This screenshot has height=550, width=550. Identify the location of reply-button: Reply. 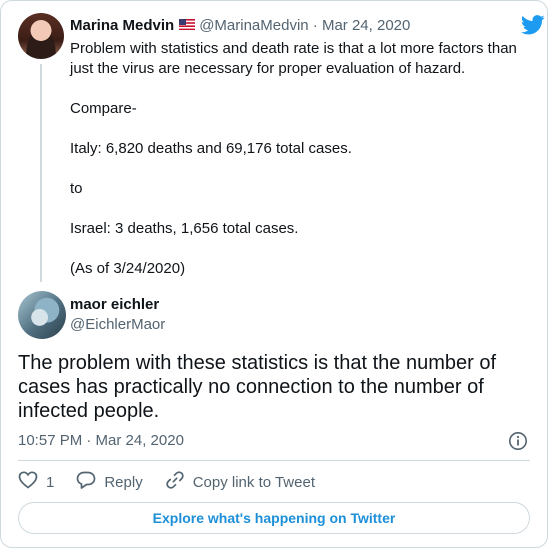
(109, 482).